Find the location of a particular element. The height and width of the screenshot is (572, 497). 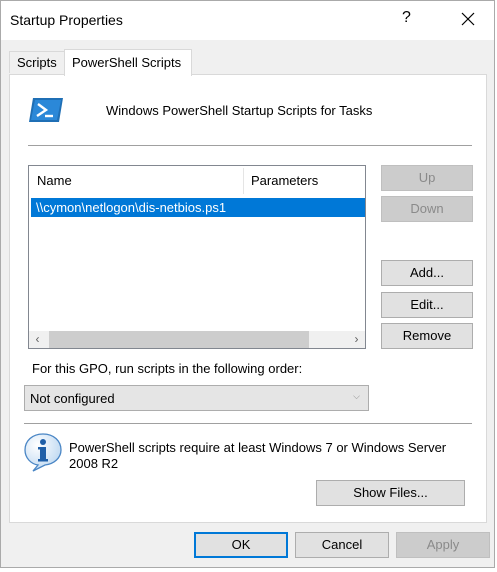

info-icon is located at coordinates (43, 452).